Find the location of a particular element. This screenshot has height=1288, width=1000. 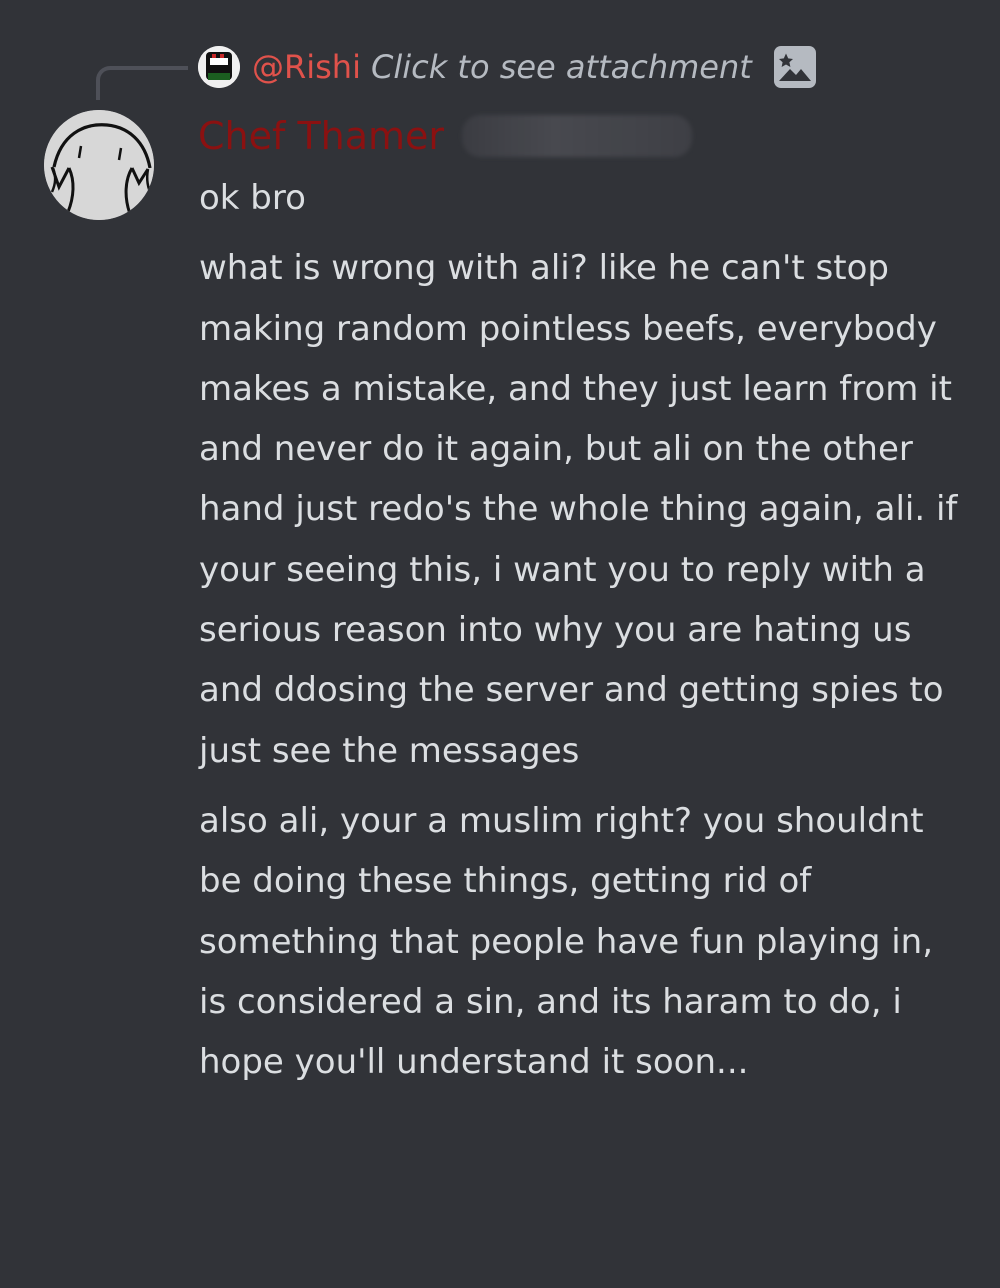

image-icon is located at coordinates (795, 67).